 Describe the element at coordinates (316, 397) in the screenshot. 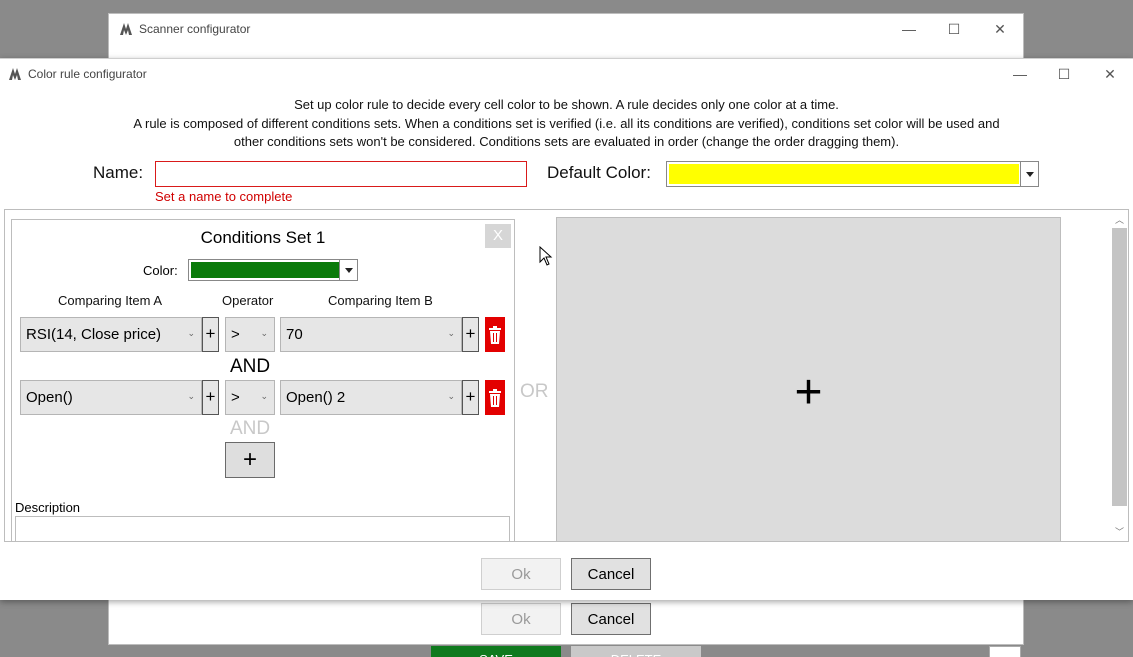

I see `item-b-value: Open() 2` at that location.